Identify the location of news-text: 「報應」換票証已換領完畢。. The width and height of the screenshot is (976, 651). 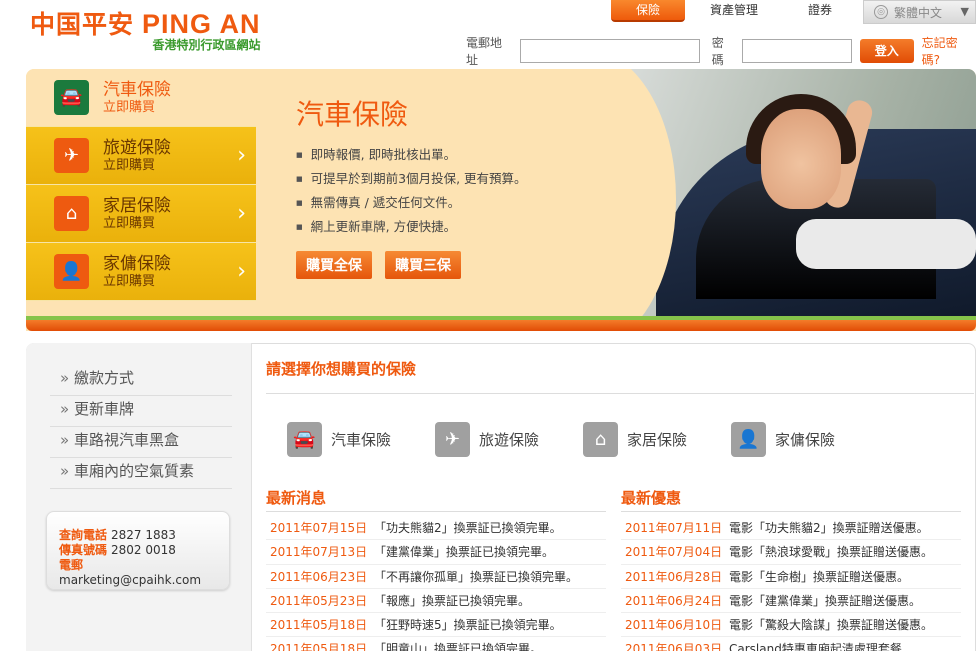
(452, 600).